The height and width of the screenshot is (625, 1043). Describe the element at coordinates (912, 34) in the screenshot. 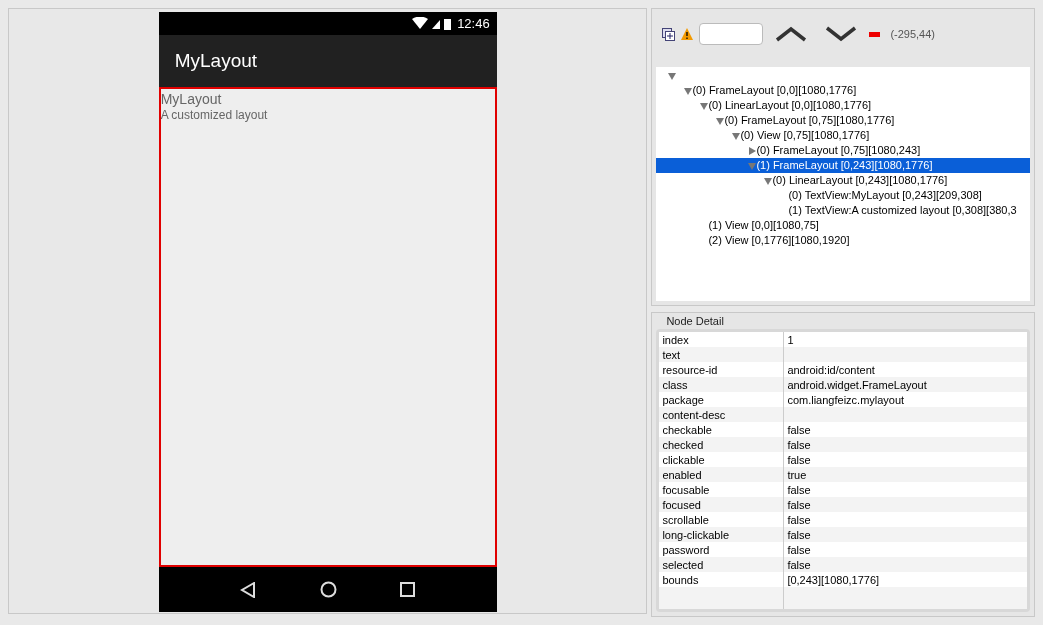

I see `coordinates-label: (-295,44)` at that location.